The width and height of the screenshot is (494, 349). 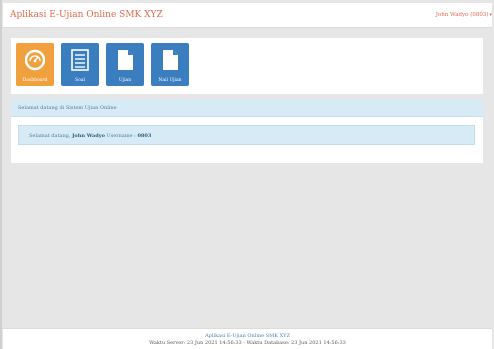 What do you see at coordinates (121, 136) in the screenshot?
I see `username-label: Username :` at bounding box center [121, 136].